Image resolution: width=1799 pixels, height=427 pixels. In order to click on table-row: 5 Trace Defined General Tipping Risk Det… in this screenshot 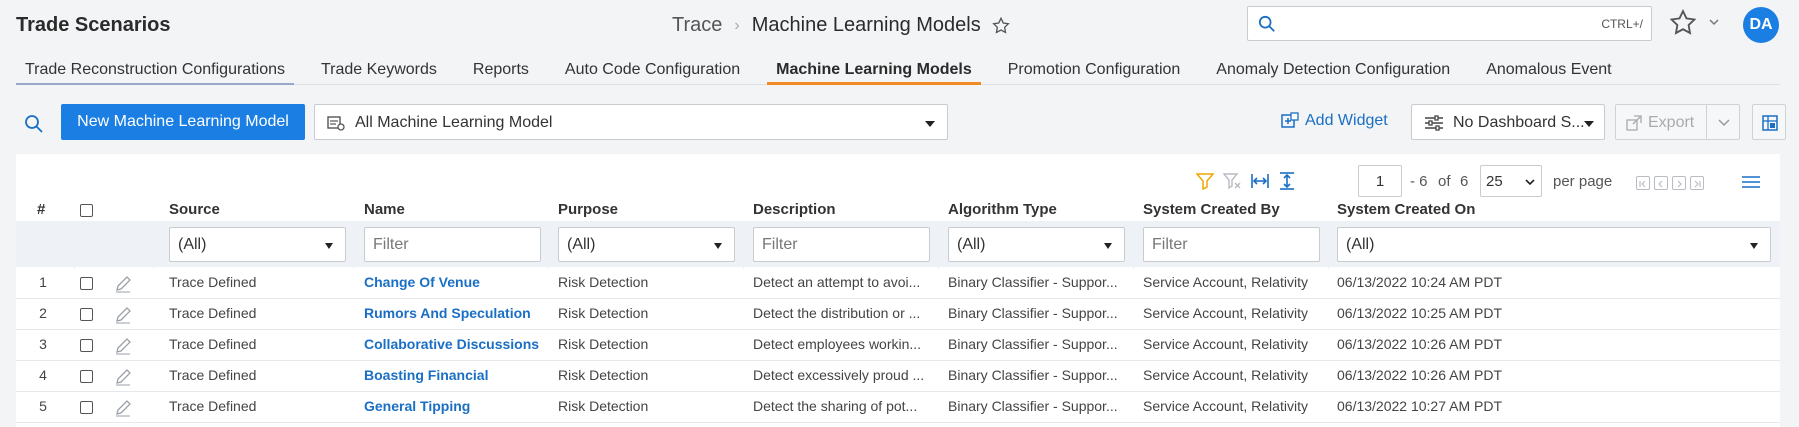, I will do `click(898, 407)`.